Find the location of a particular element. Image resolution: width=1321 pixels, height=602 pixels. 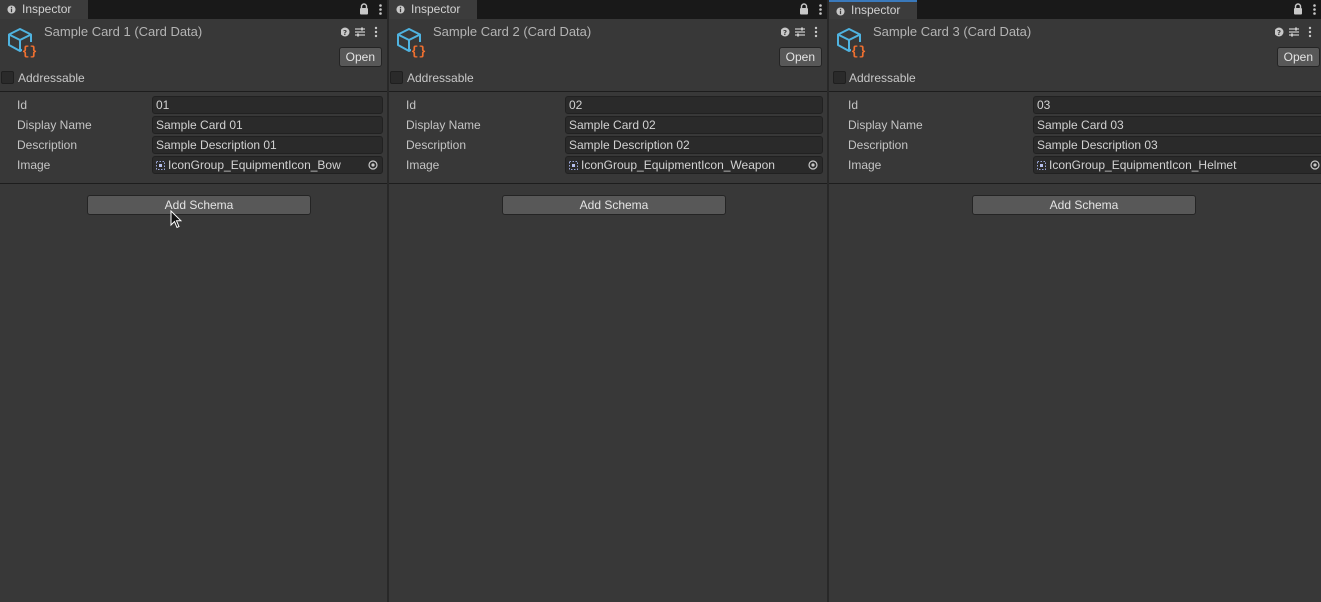

field-row-image: Image IconGroup_EquipmentIcon_Bow is located at coordinates (193, 165).